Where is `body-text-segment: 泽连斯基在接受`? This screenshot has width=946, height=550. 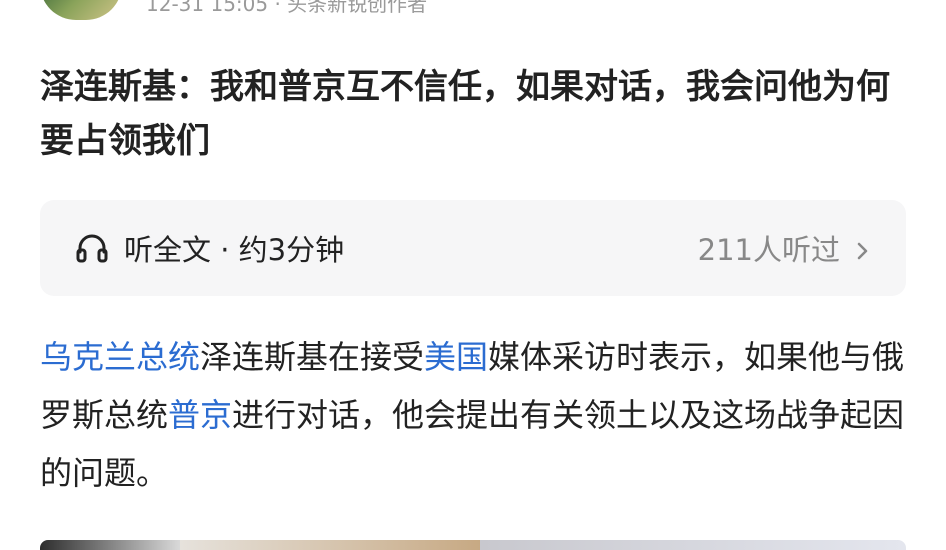 body-text-segment: 泽连斯基在接受 is located at coordinates (312, 357).